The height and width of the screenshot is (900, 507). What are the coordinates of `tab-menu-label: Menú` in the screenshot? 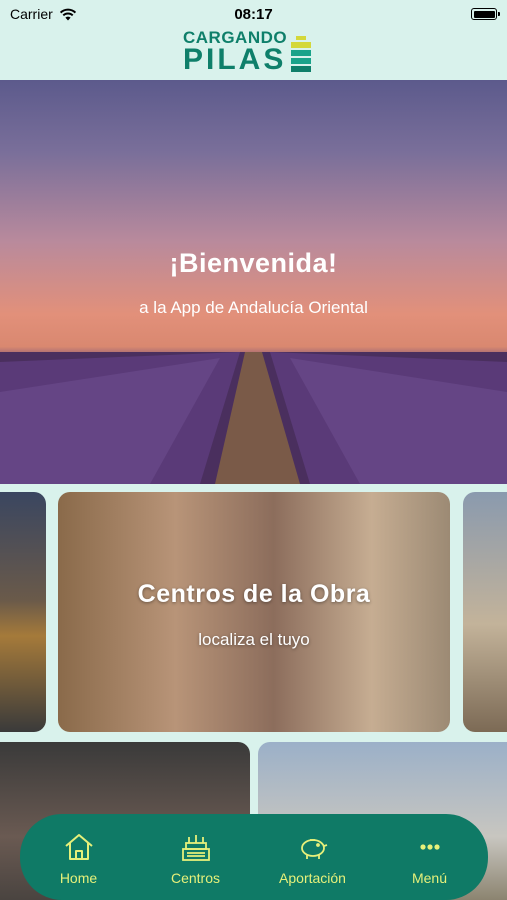 It's located at (429, 878).